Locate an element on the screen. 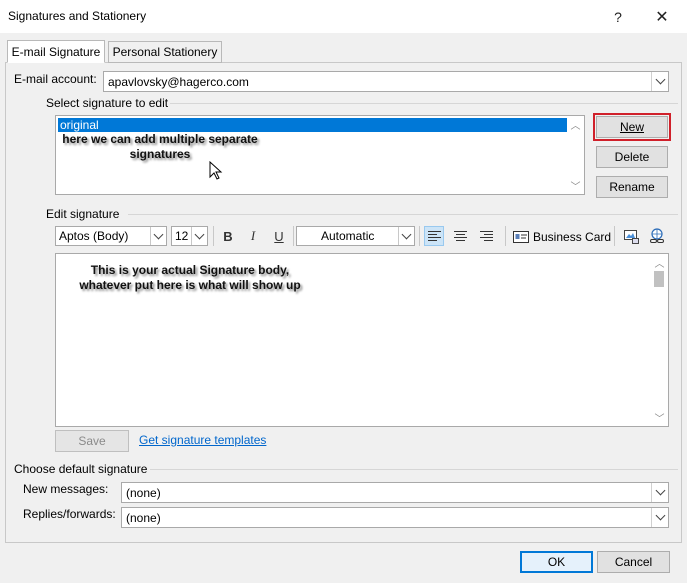 The image size is (687, 583). align-right-button is located at coordinates (486, 236).